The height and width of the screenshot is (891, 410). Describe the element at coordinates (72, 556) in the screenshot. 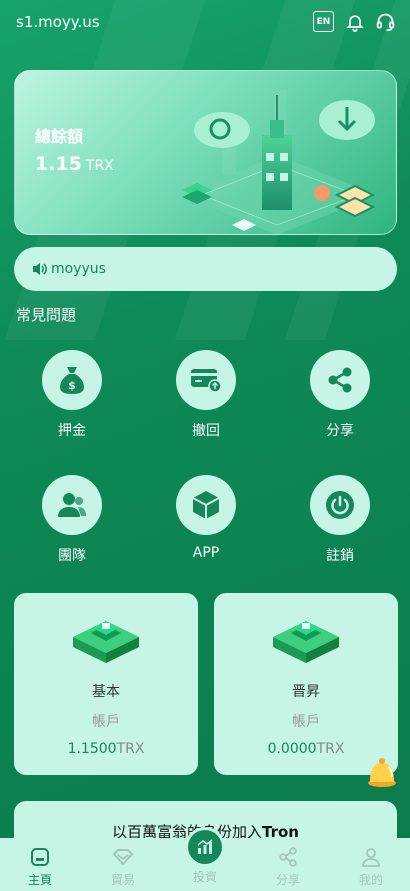

I see `team-label: 團隊` at that location.